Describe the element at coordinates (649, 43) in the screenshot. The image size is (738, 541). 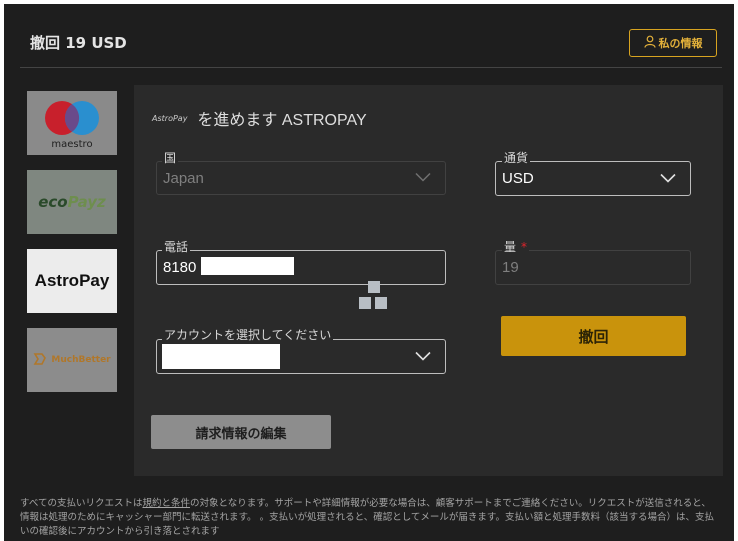
I see `user-icon` at that location.